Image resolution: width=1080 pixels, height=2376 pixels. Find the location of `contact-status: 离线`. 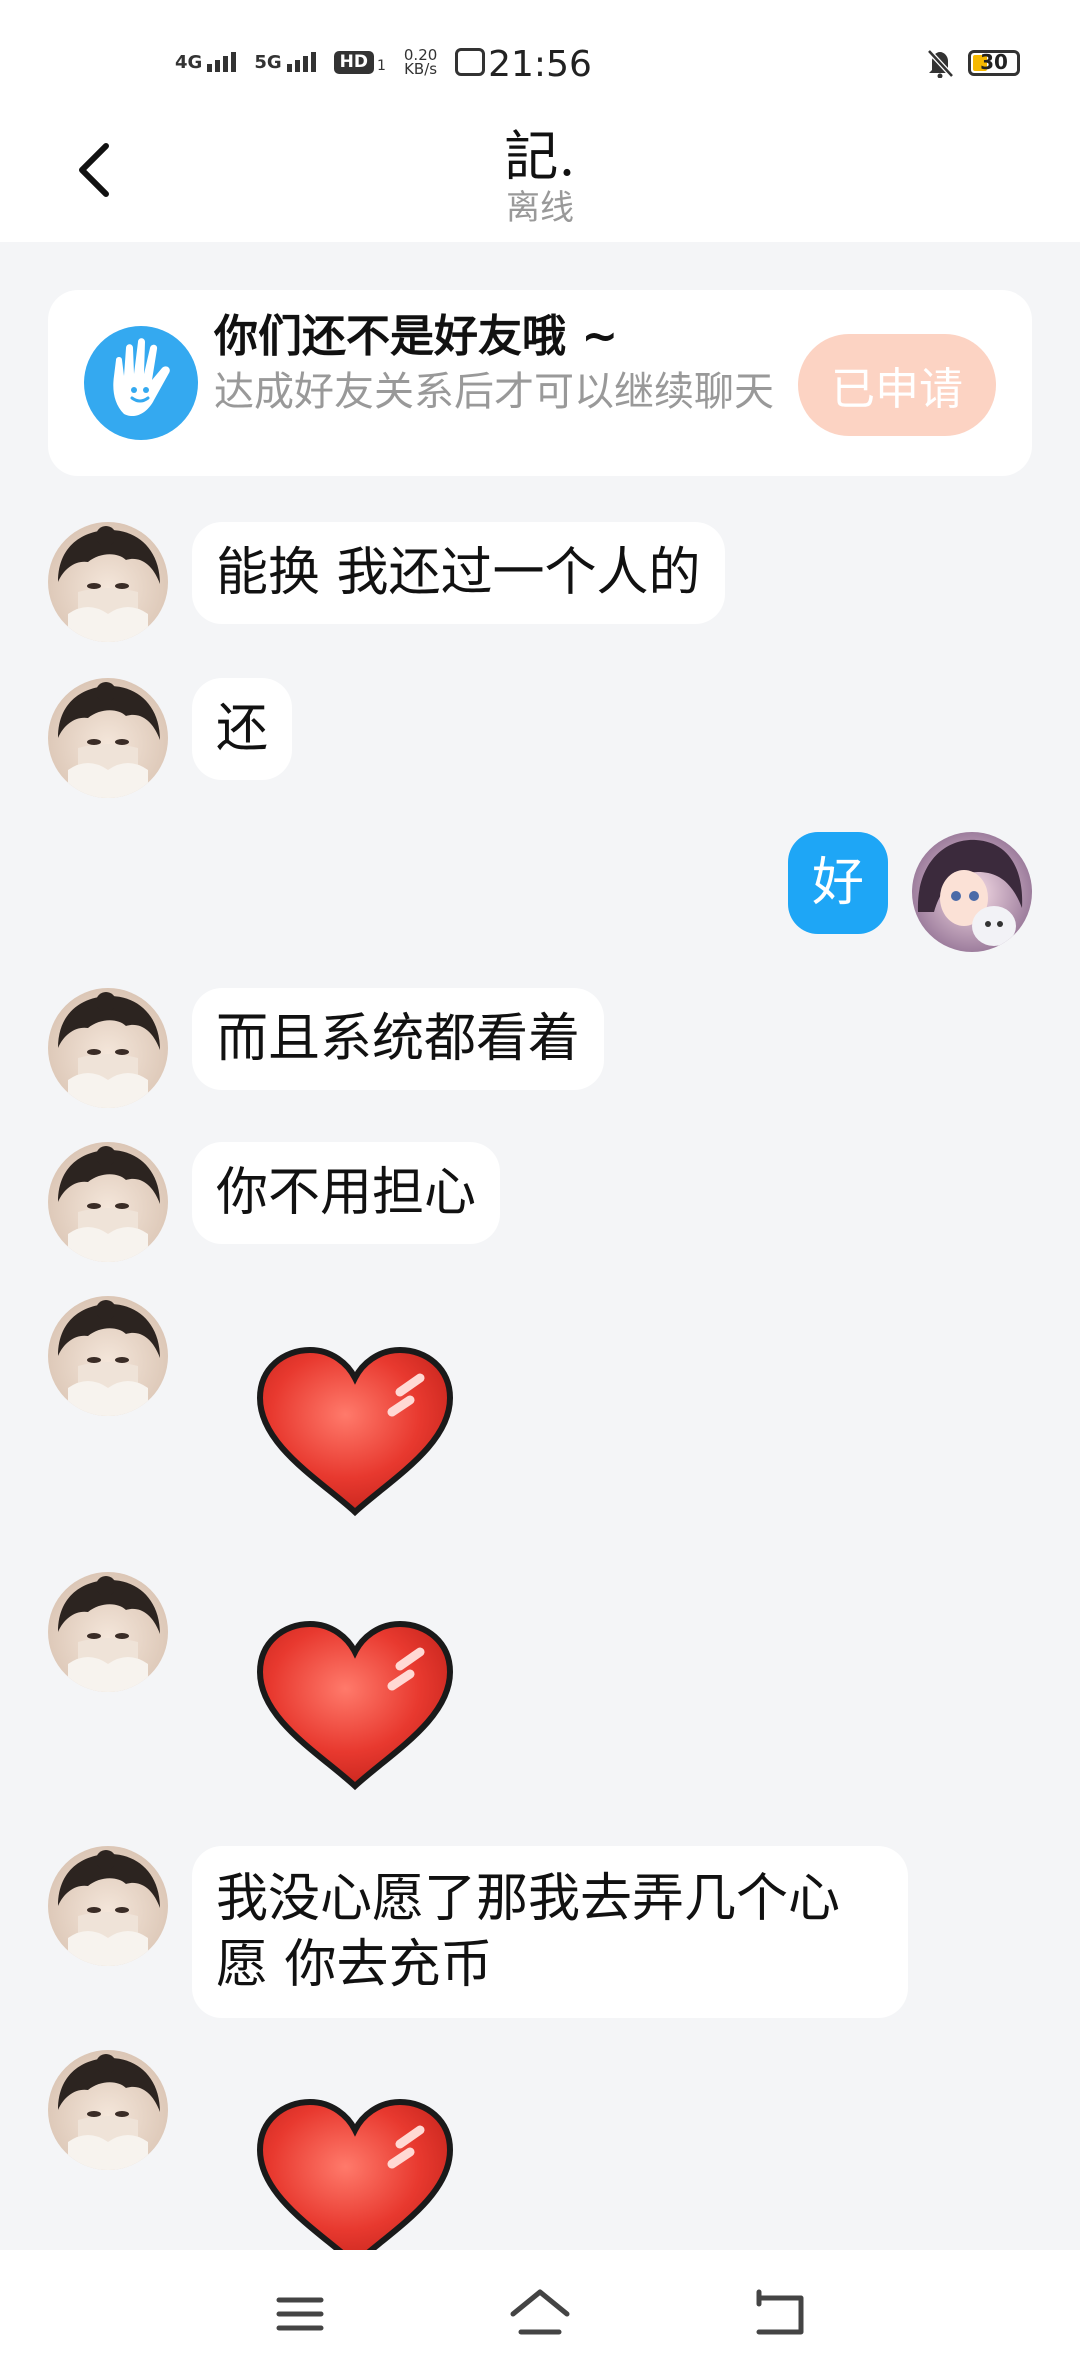

contact-status: 离线 is located at coordinates (540, 208).